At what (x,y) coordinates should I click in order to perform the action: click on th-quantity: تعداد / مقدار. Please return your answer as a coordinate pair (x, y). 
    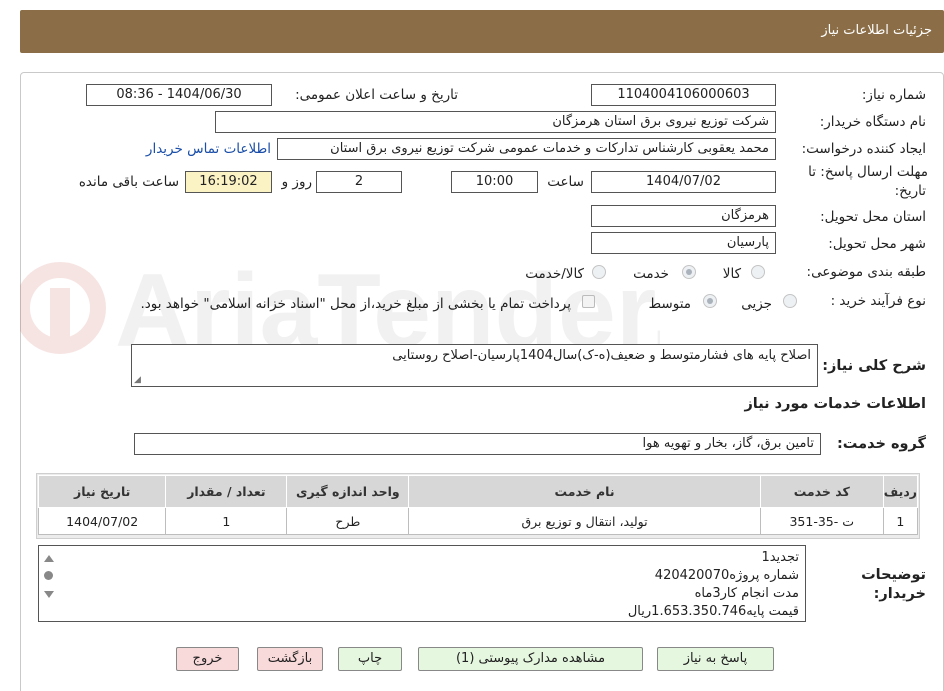
    Looking at the image, I should click on (226, 491).